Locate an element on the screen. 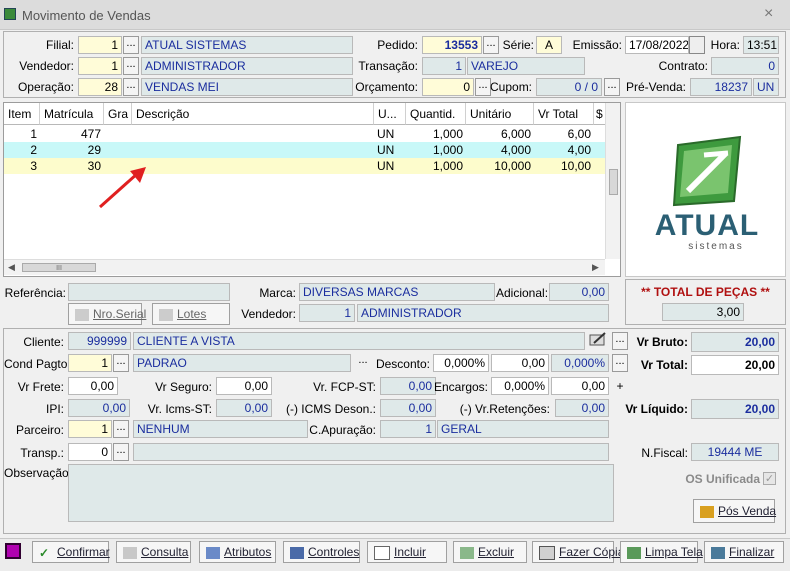 This screenshot has width=790, height=571. contrato-label: Contrato: is located at coordinates (683, 66).